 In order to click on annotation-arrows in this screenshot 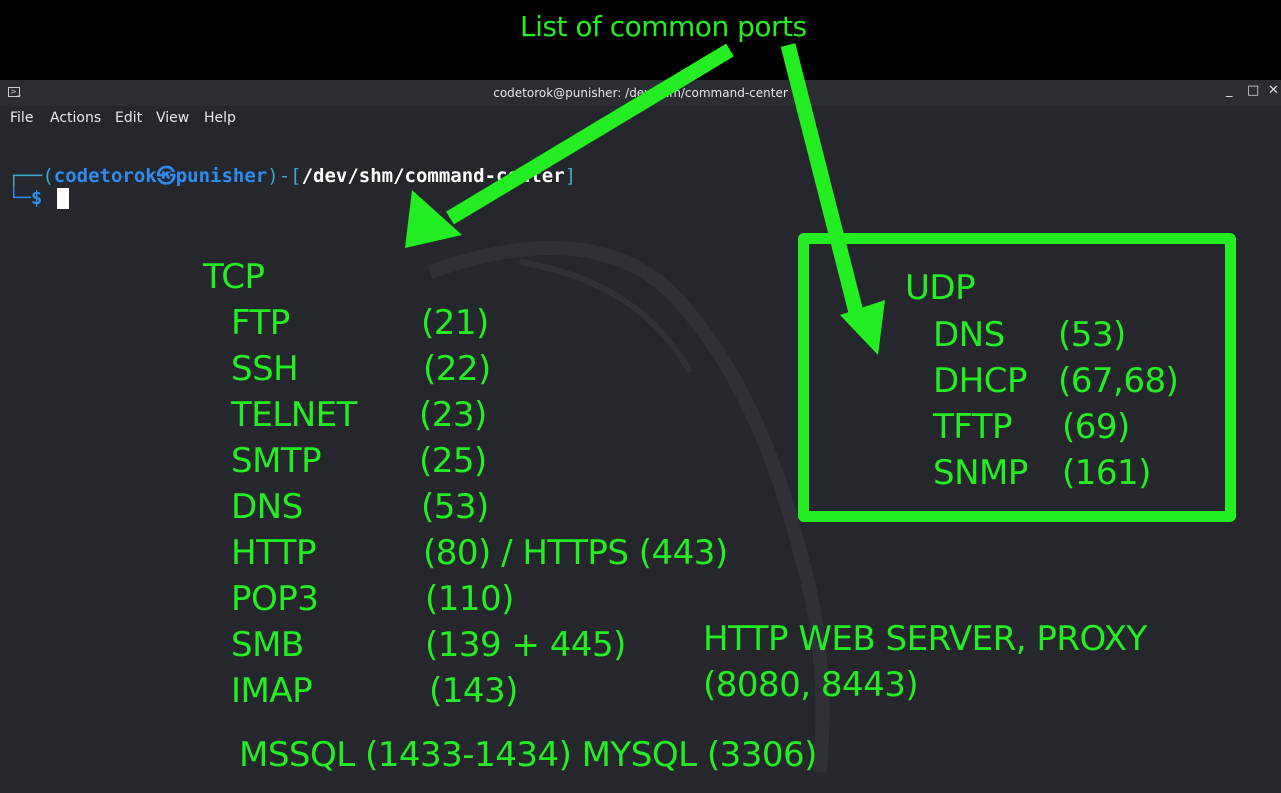, I will do `click(645, 199)`.